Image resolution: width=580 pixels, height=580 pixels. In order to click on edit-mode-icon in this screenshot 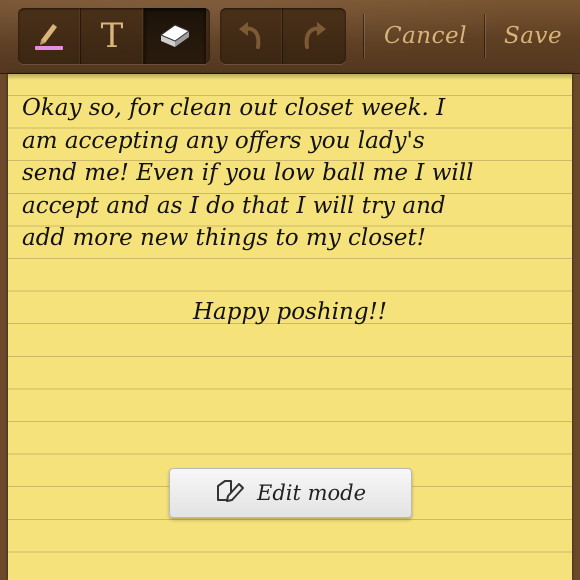, I will do `click(230, 493)`.